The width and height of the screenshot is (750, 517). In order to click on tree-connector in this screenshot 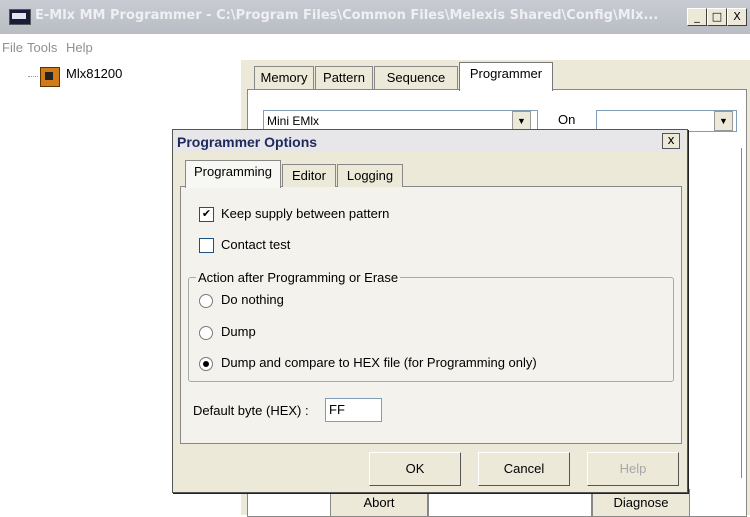, I will do `click(33, 76)`.